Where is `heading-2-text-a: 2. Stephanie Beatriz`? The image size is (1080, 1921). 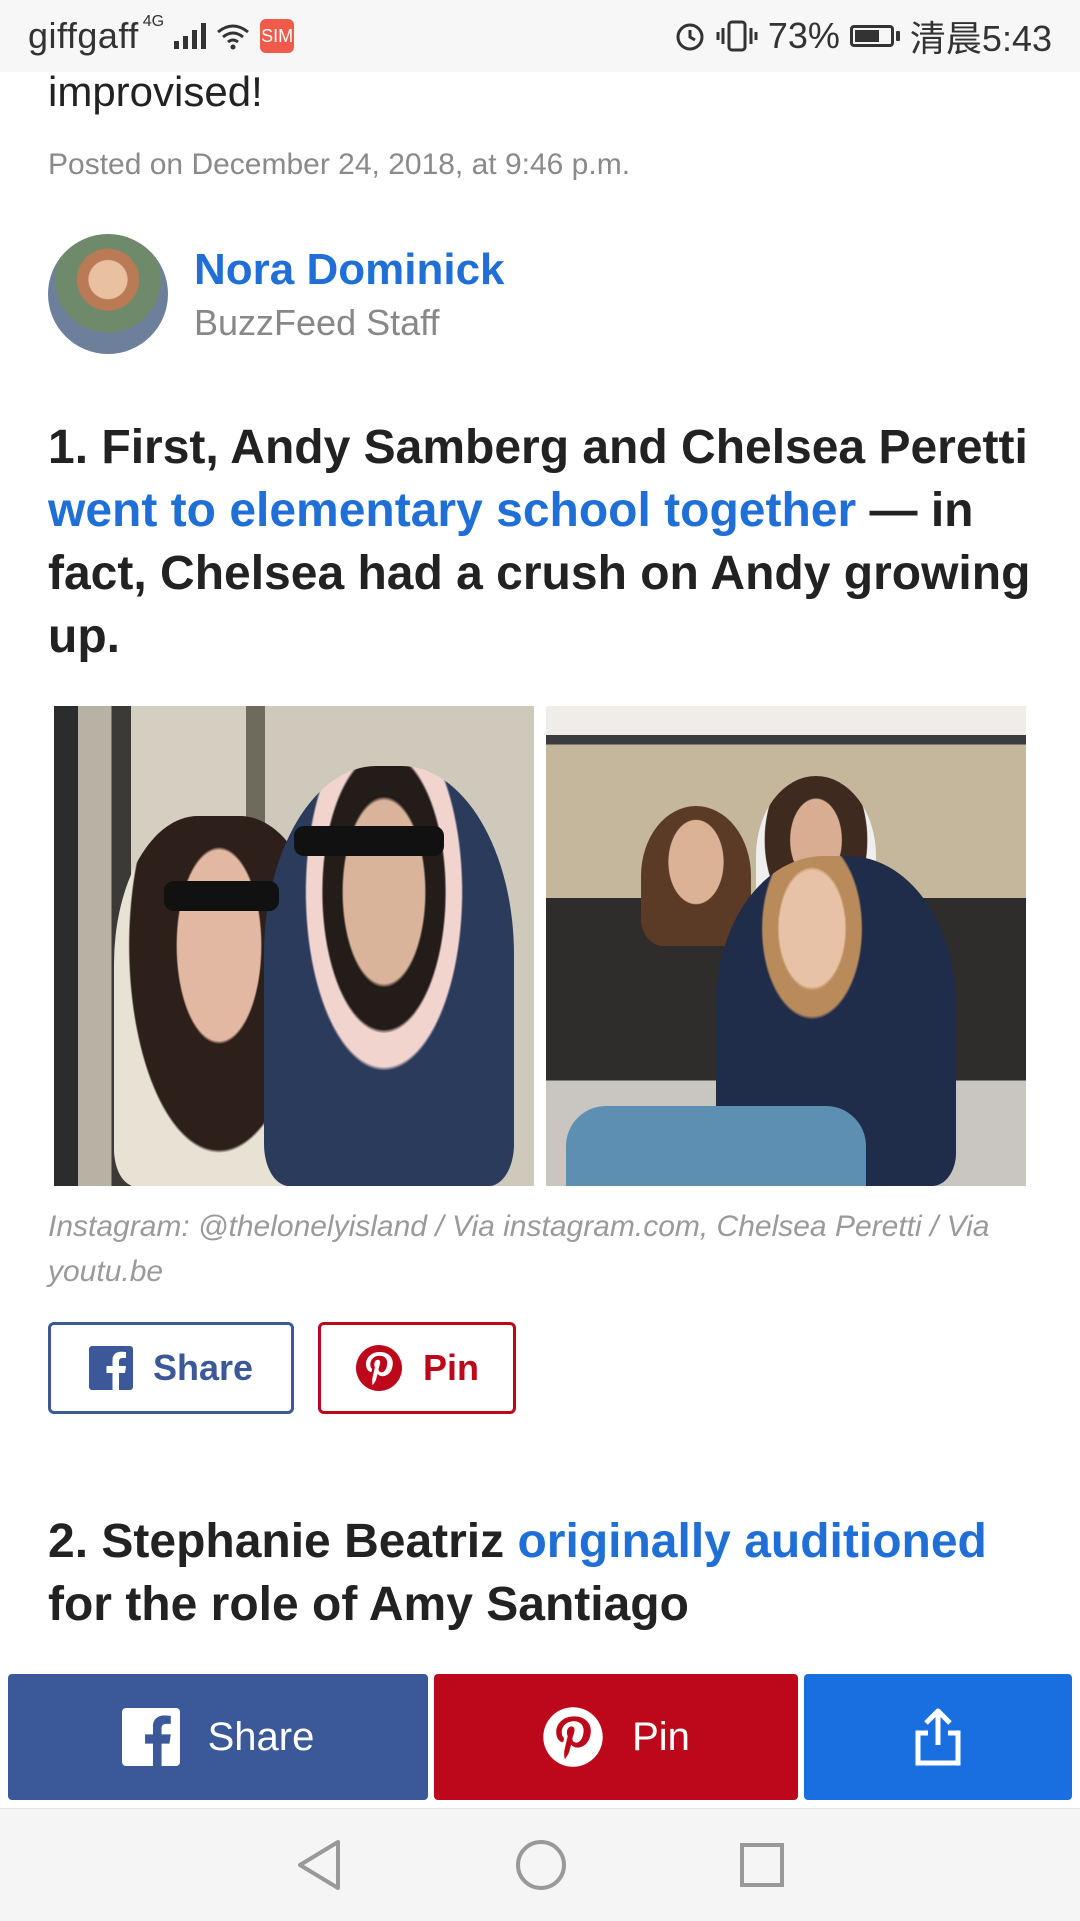
heading-2-text-a: 2. Stephanie Beatriz is located at coordinates (283, 1541).